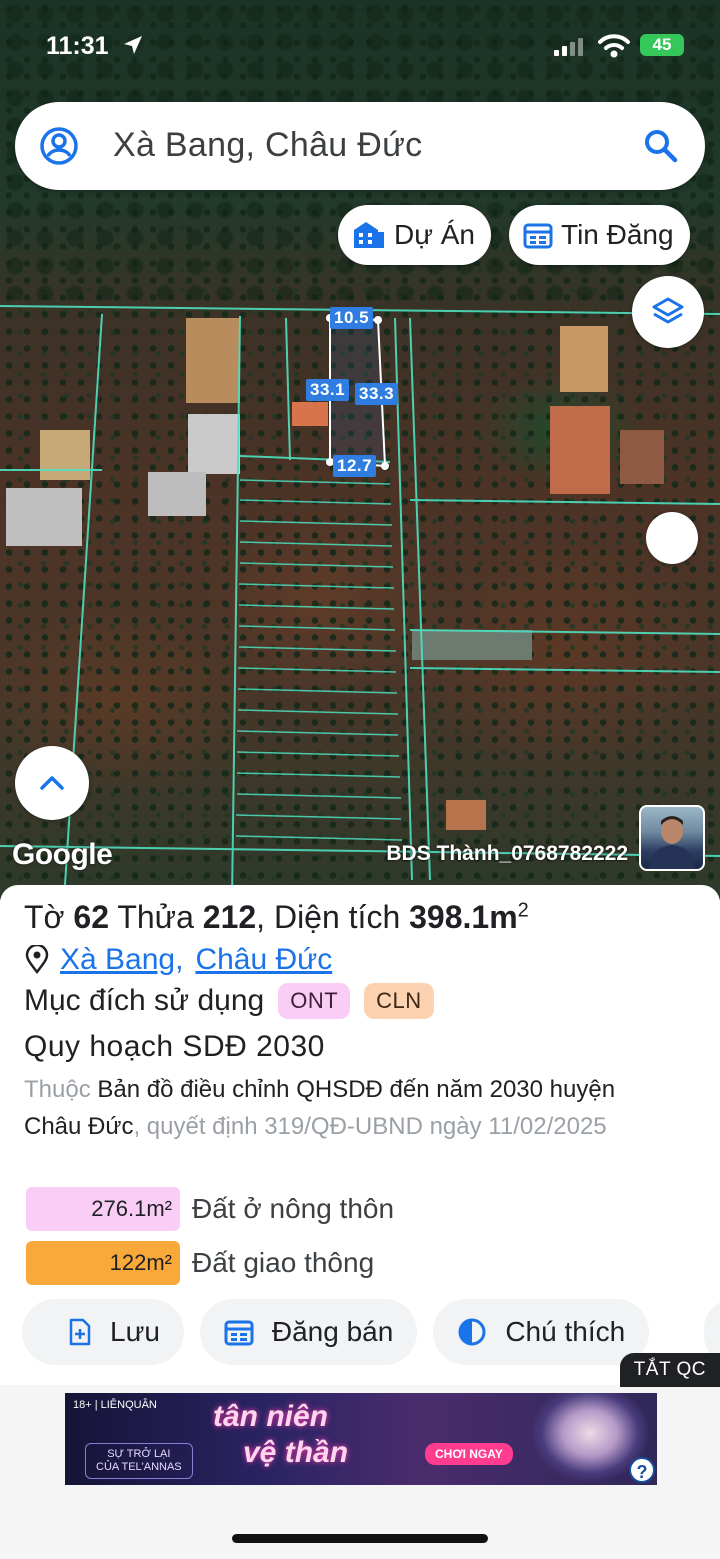  Describe the element at coordinates (139, 1454) in the screenshot. I see `ad-subtitle-line1: SỰ TRỞ LẠI` at that location.